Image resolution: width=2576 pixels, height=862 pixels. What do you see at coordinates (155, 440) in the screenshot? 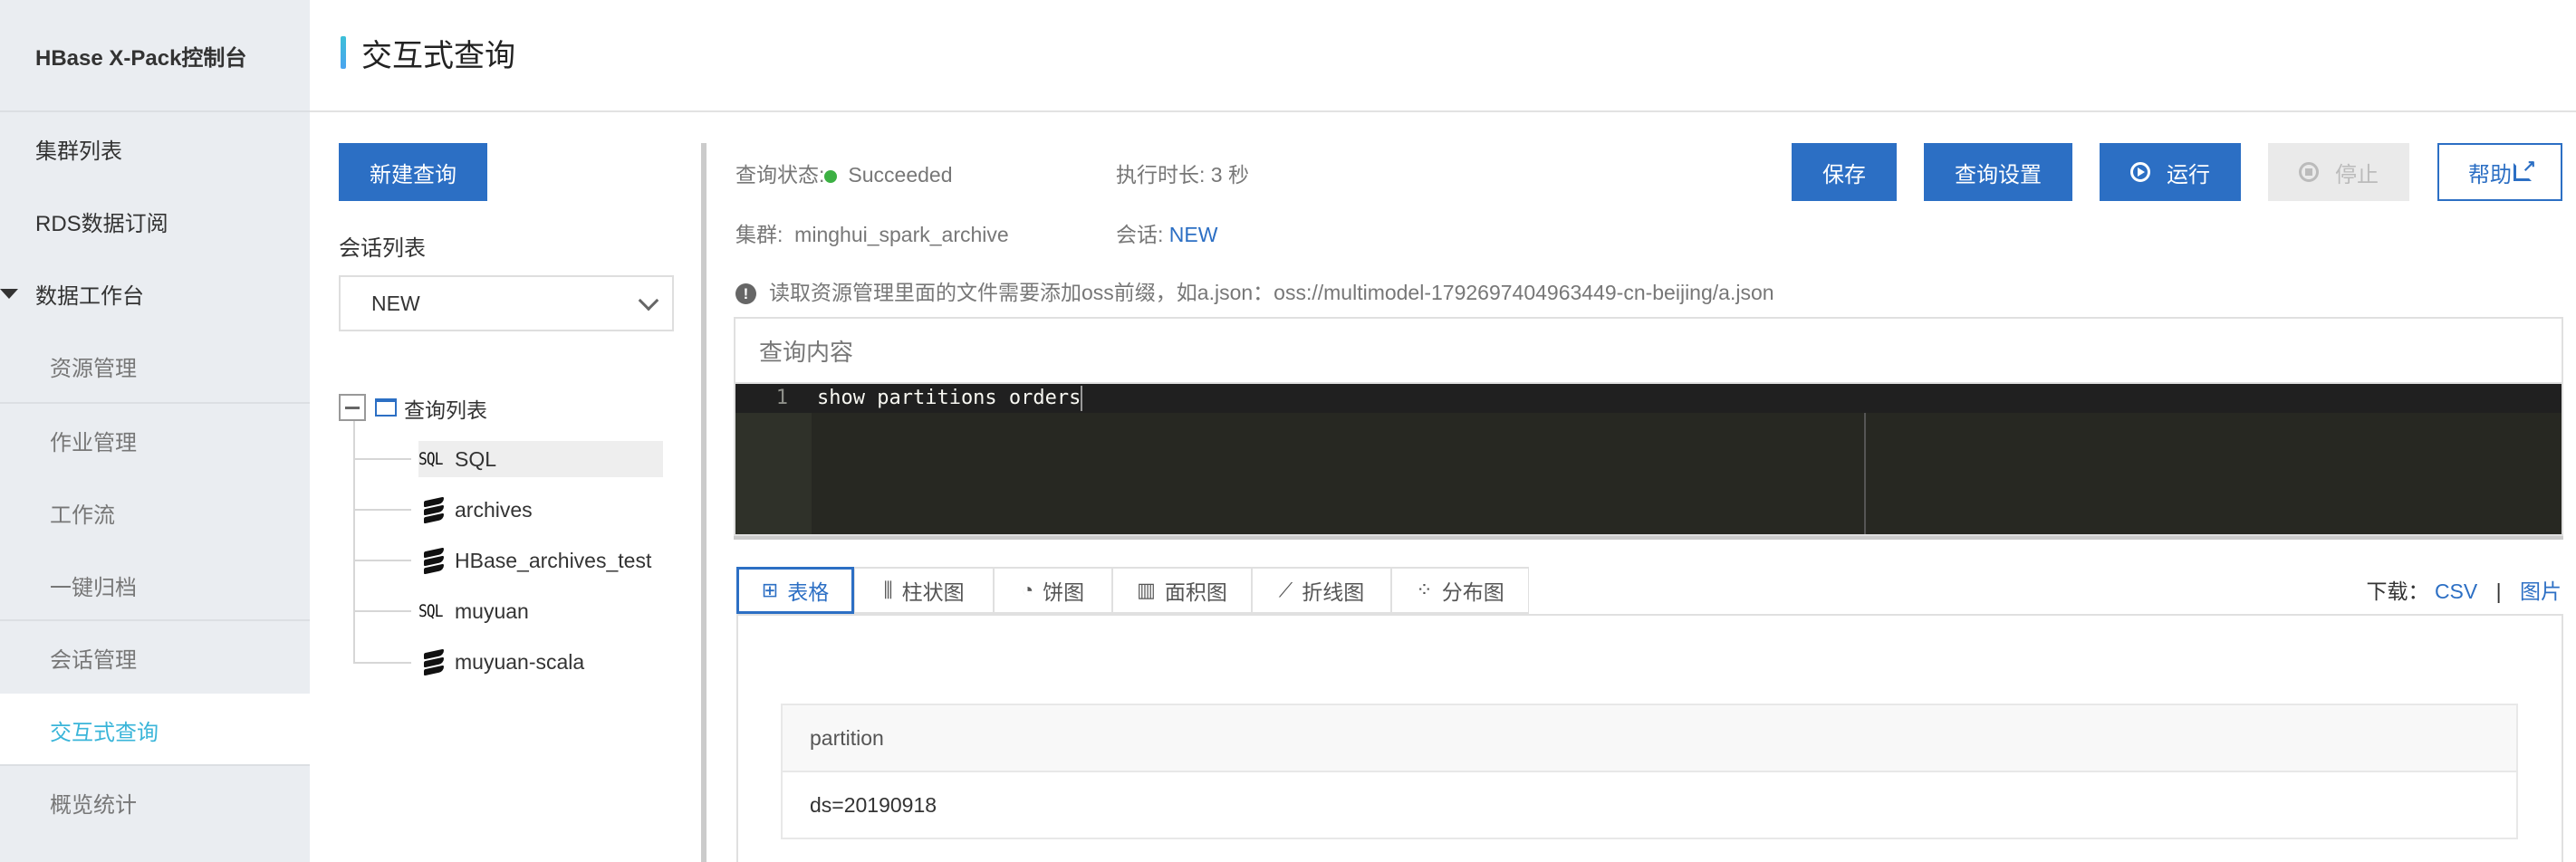
I see `sidebar-item-job-management: 作业管理` at bounding box center [155, 440].